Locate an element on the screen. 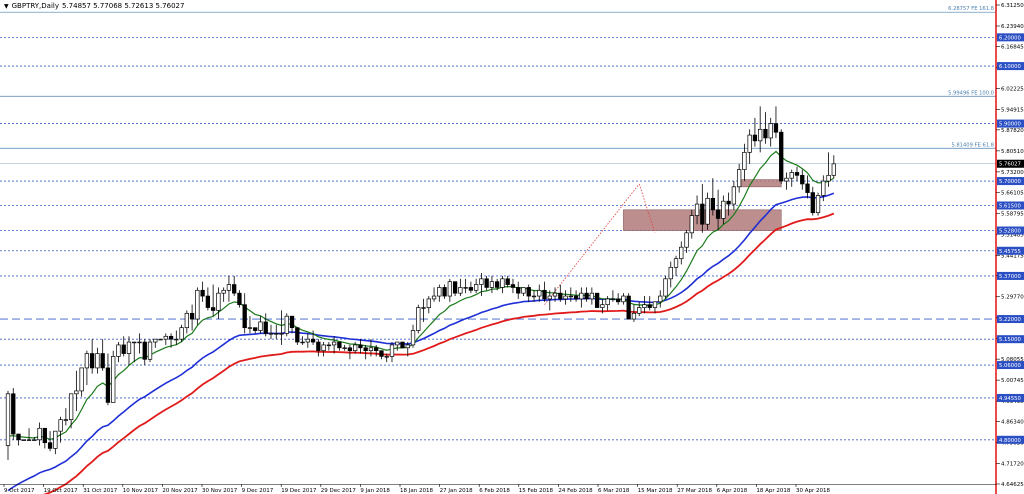 Image resolution: width=1024 pixels, height=494 pixels. x-tick-label: 29 Dec 2017 is located at coordinates (339, 491).